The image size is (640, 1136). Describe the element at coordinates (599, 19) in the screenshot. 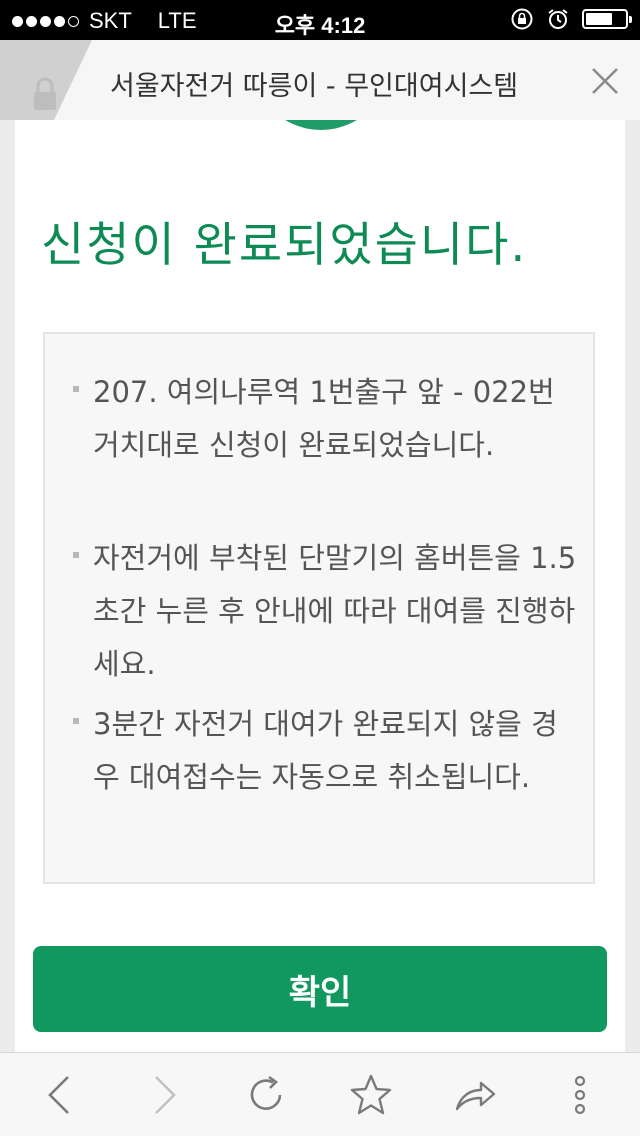

I see `battery-level` at that location.